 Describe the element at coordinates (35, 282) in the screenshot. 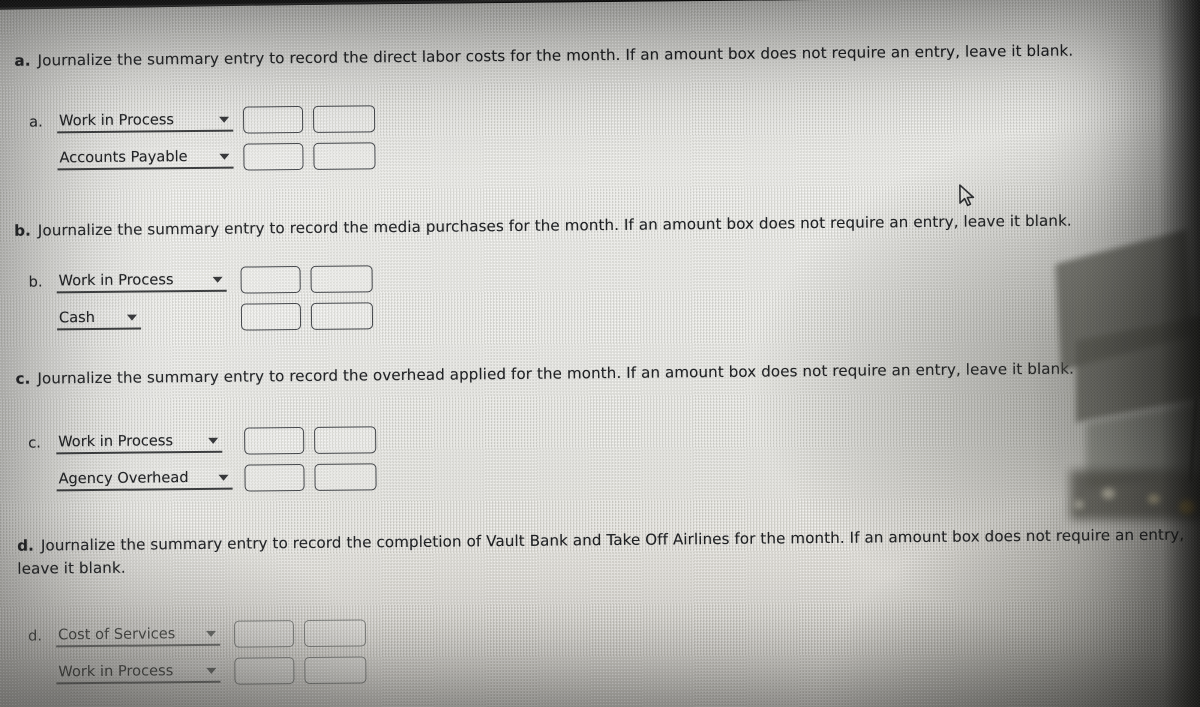

I see `entry-b-row-label: b.` at that location.